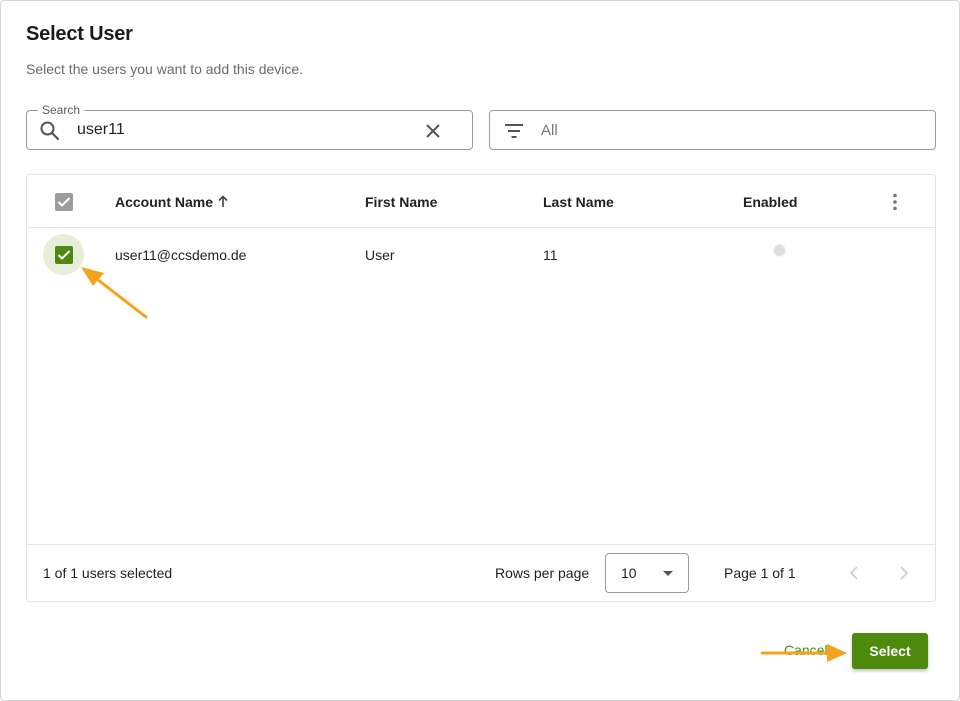  Describe the element at coordinates (181, 255) in the screenshot. I see `cell-account-name: user11@ccsdemo.de` at that location.